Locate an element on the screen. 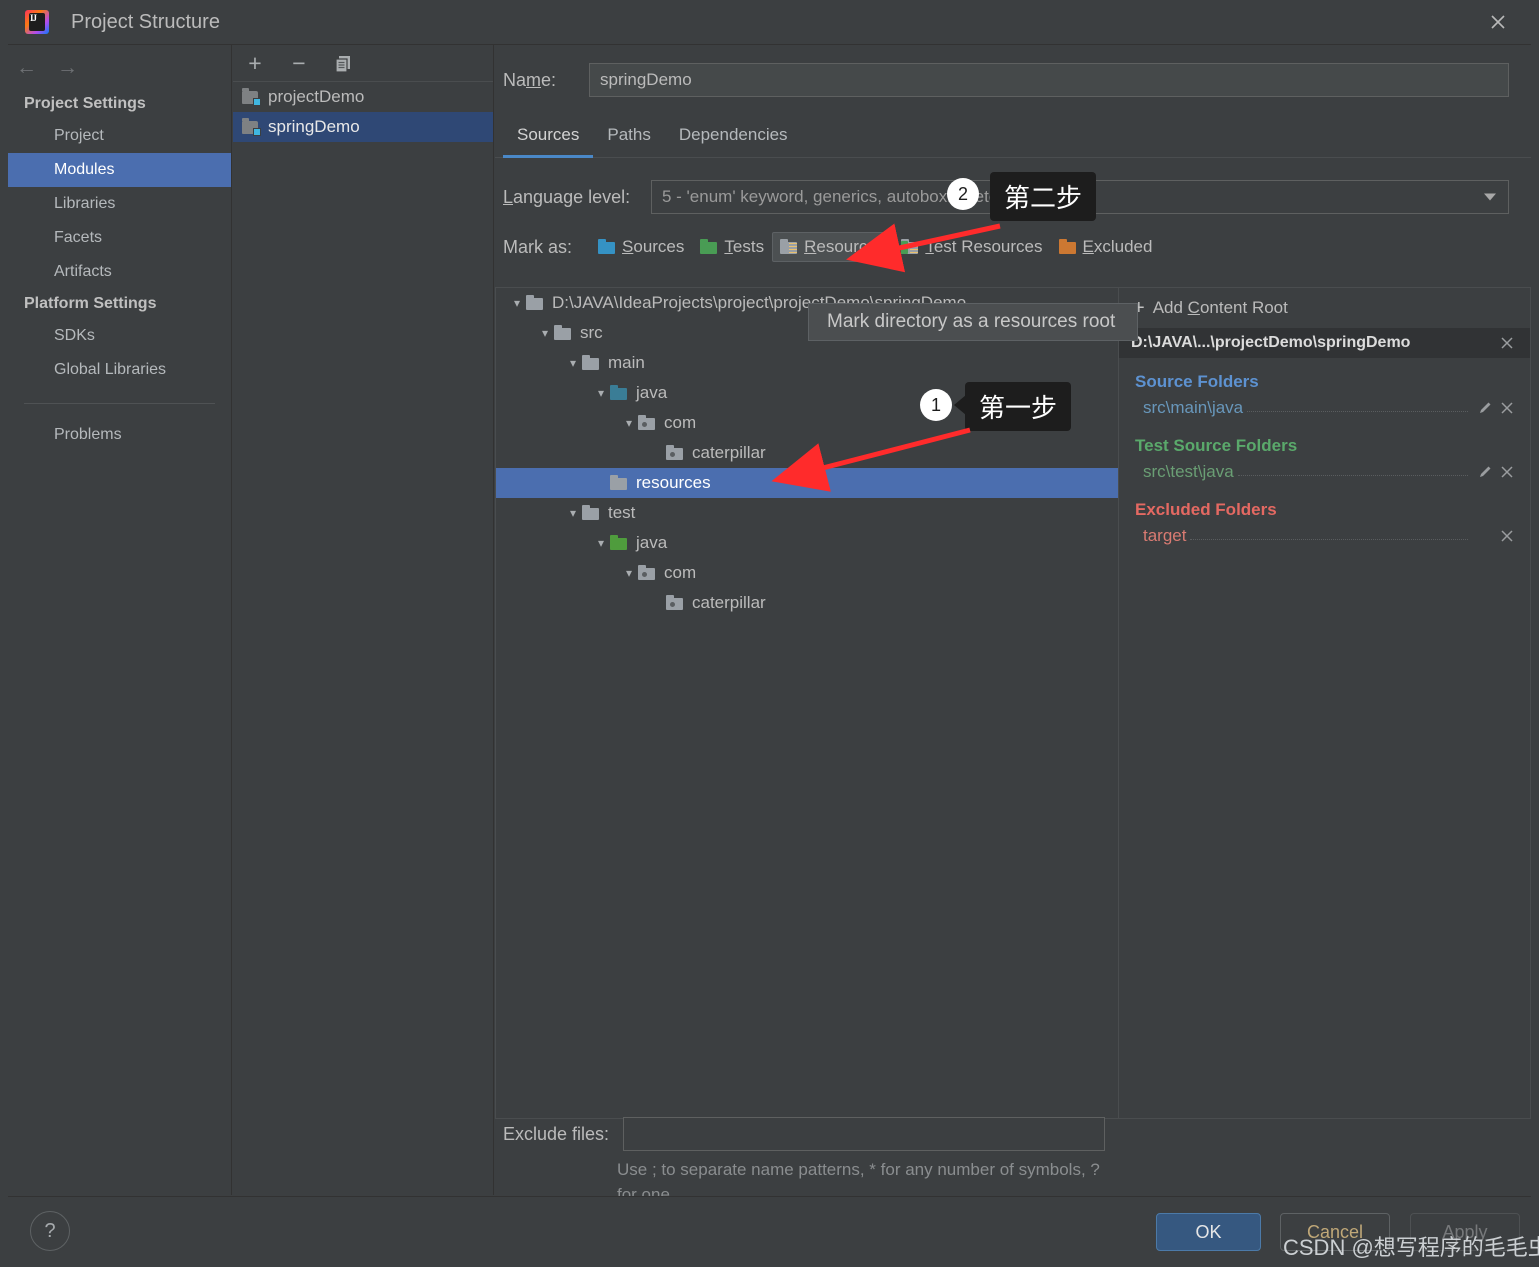  copy-module-button is located at coordinates (343, 63).